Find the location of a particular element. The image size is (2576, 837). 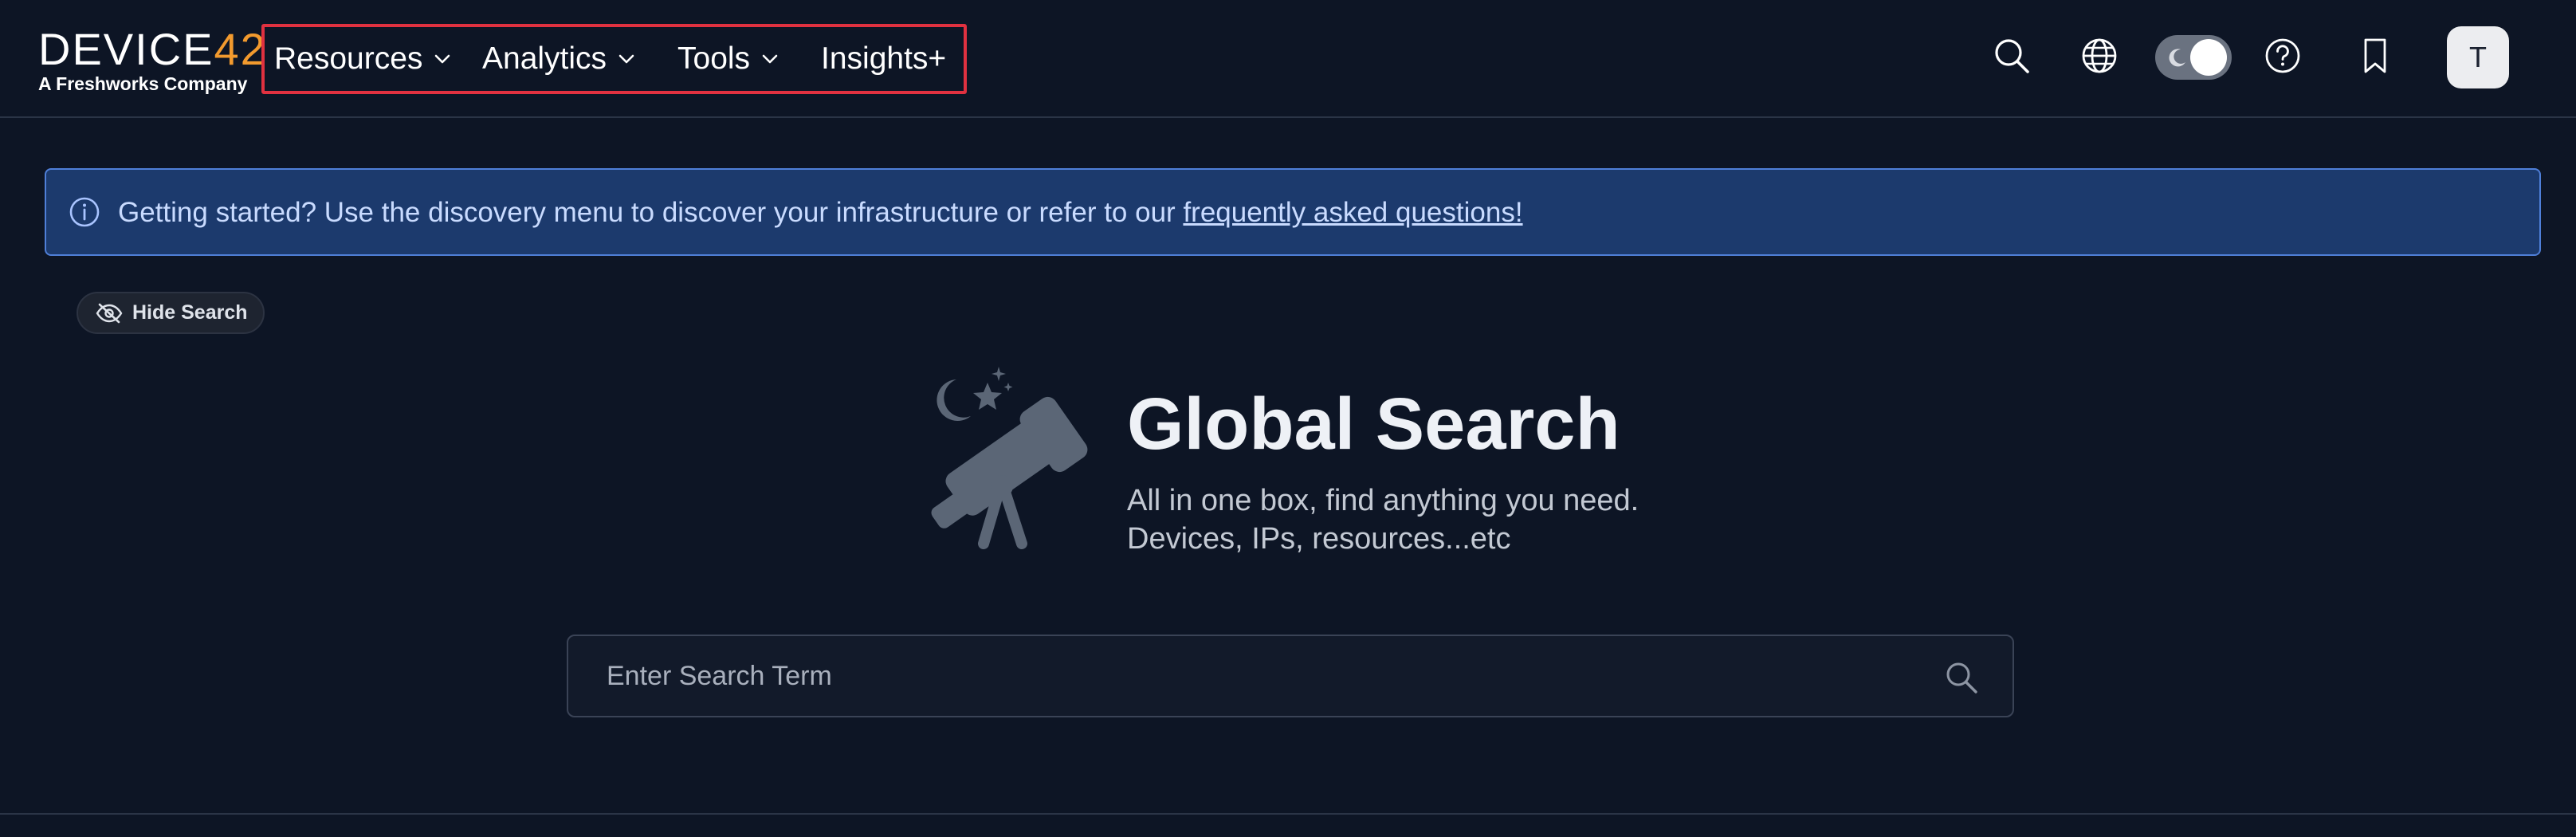

search-submit-button is located at coordinates (1961, 677).